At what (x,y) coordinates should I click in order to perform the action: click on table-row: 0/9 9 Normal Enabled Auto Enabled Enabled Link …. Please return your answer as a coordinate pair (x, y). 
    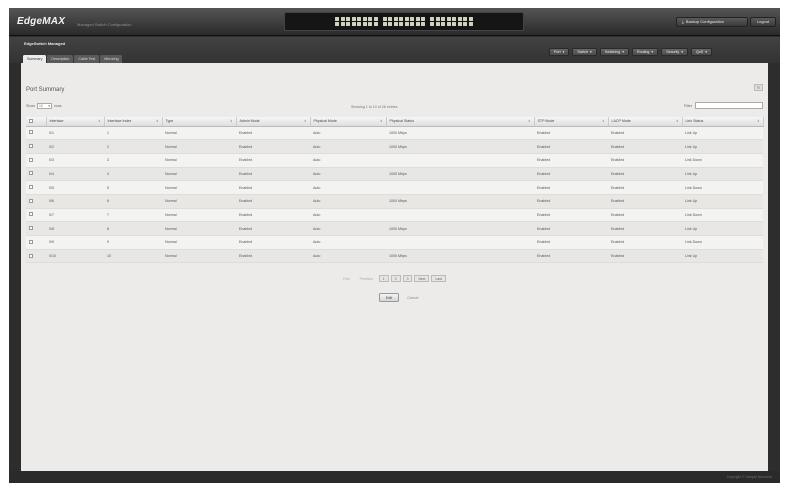
    Looking at the image, I should click on (394, 242).